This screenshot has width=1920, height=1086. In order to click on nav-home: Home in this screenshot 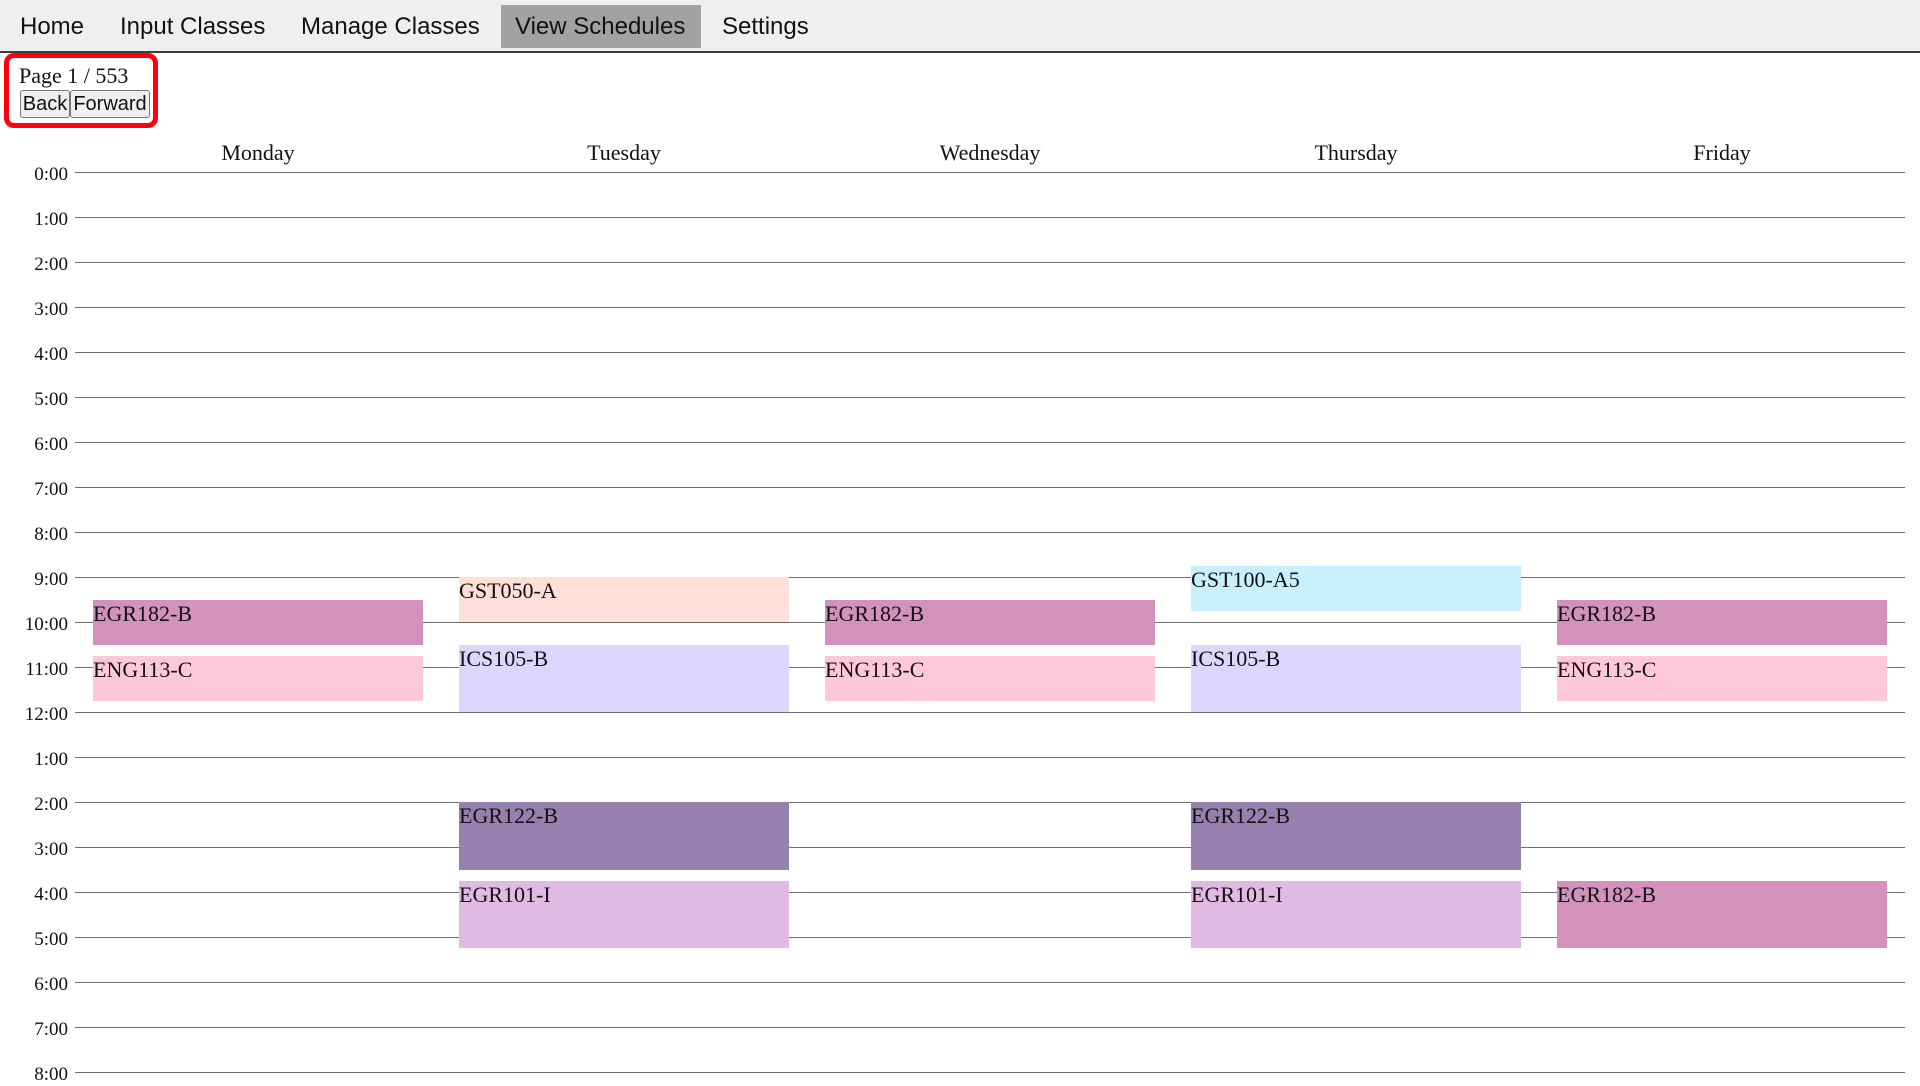, I will do `click(52, 26)`.